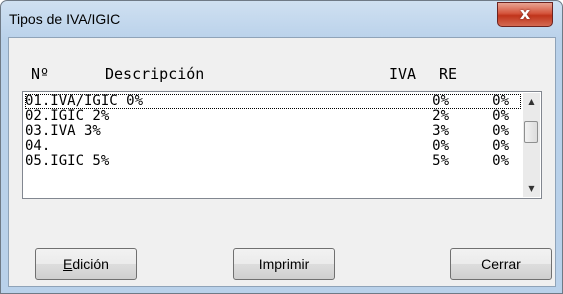 The width and height of the screenshot is (563, 294). I want to click on list-item: 03.IVA 3% 3% 0%, so click(273, 131).